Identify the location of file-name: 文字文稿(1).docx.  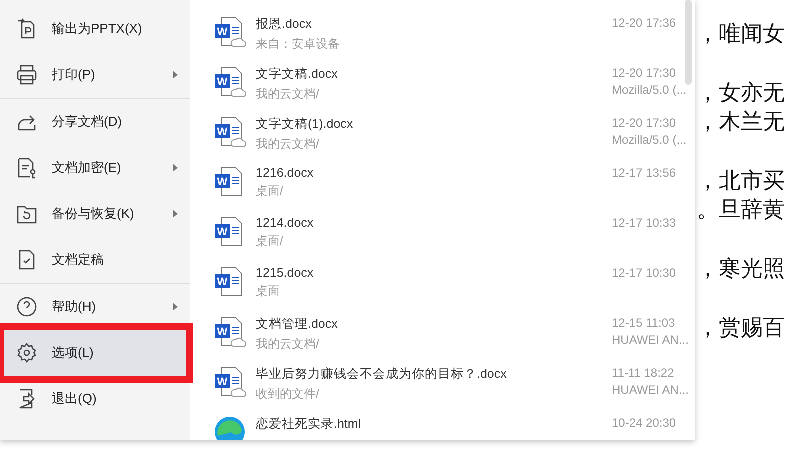
(305, 124).